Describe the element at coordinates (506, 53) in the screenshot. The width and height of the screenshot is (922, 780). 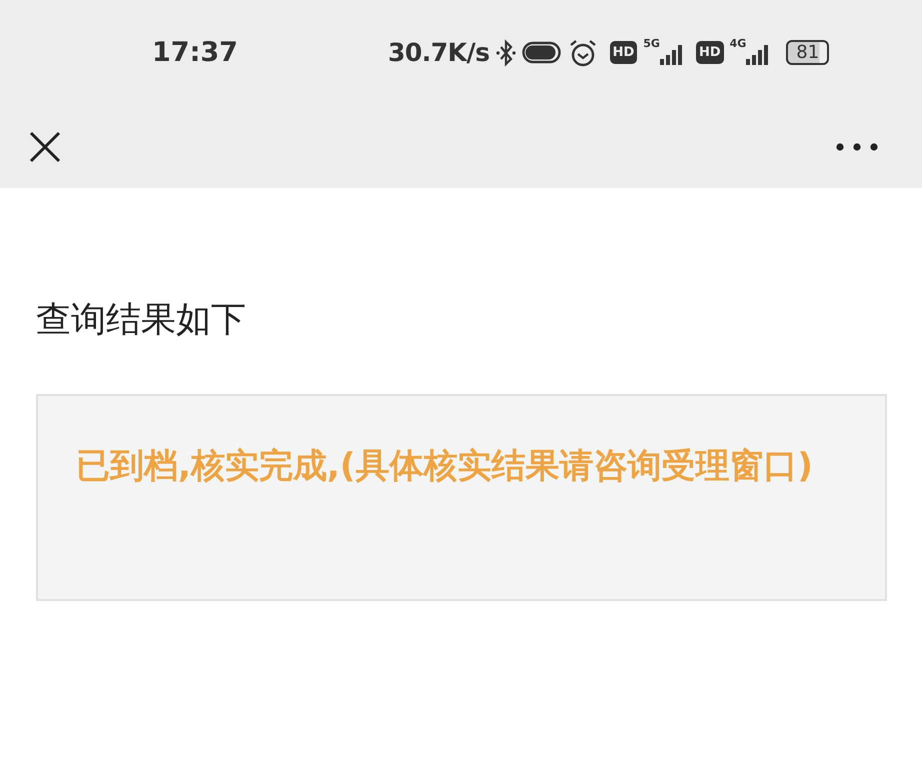
I see `bluetooth-icon` at that location.